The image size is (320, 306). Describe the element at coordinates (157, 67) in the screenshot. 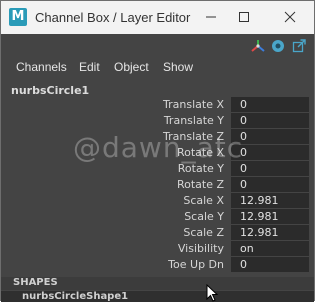

I see `menu-bar: Channels Edit Object Show` at that location.